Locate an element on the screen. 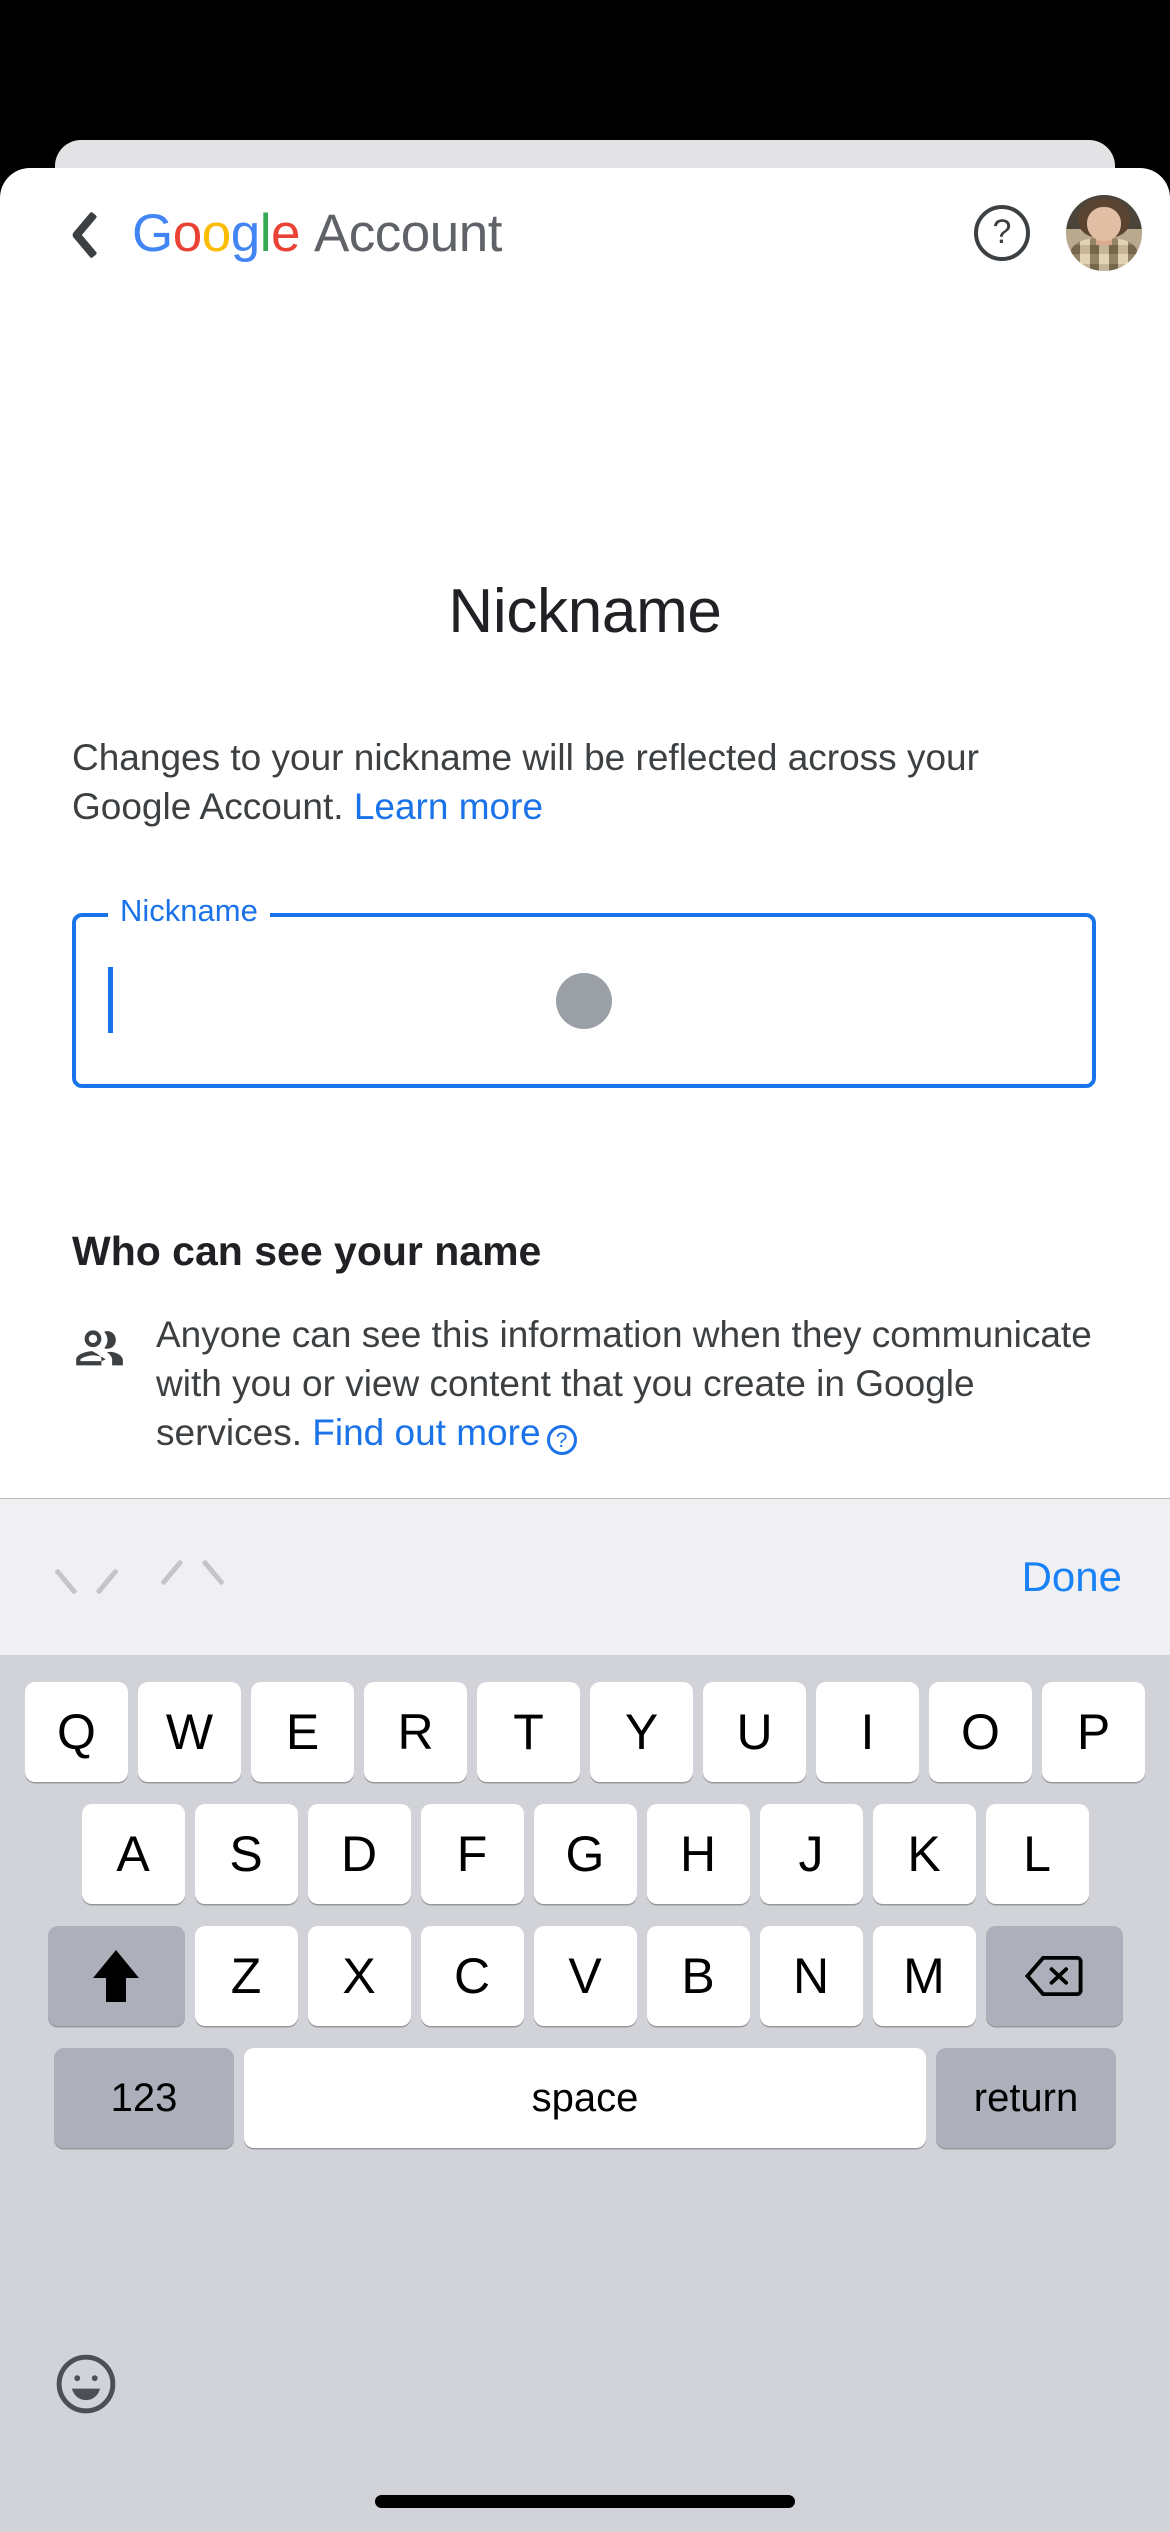  back-button is located at coordinates (74, 233).